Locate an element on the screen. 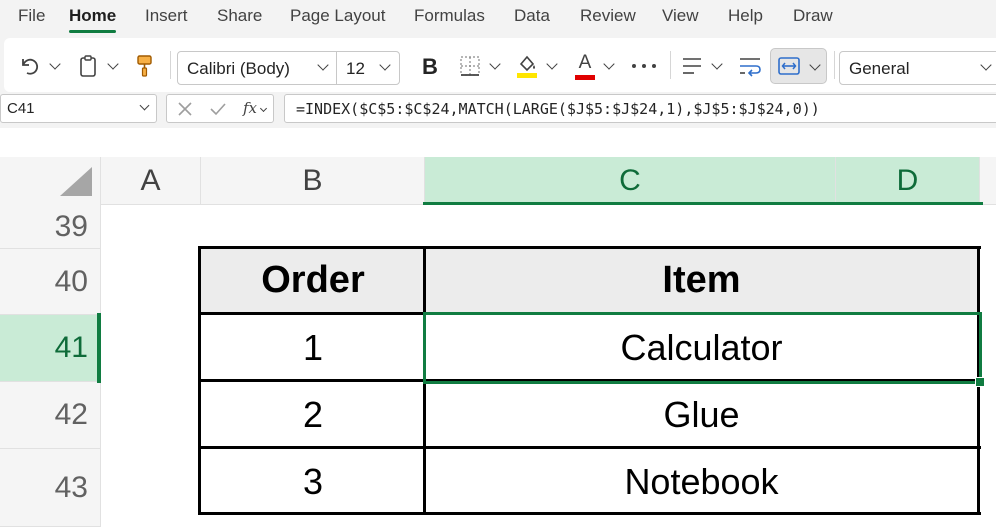 Image resolution: width=996 pixels, height=527 pixels. row-selection-indicator is located at coordinates (99, 348).